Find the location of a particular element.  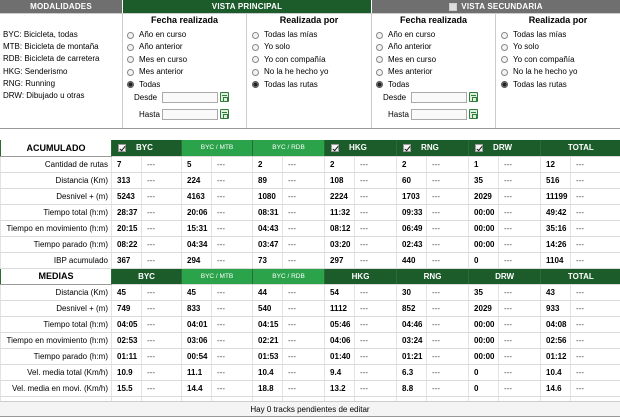

vs-realizada-option: Todas las mías is located at coordinates (533, 35).